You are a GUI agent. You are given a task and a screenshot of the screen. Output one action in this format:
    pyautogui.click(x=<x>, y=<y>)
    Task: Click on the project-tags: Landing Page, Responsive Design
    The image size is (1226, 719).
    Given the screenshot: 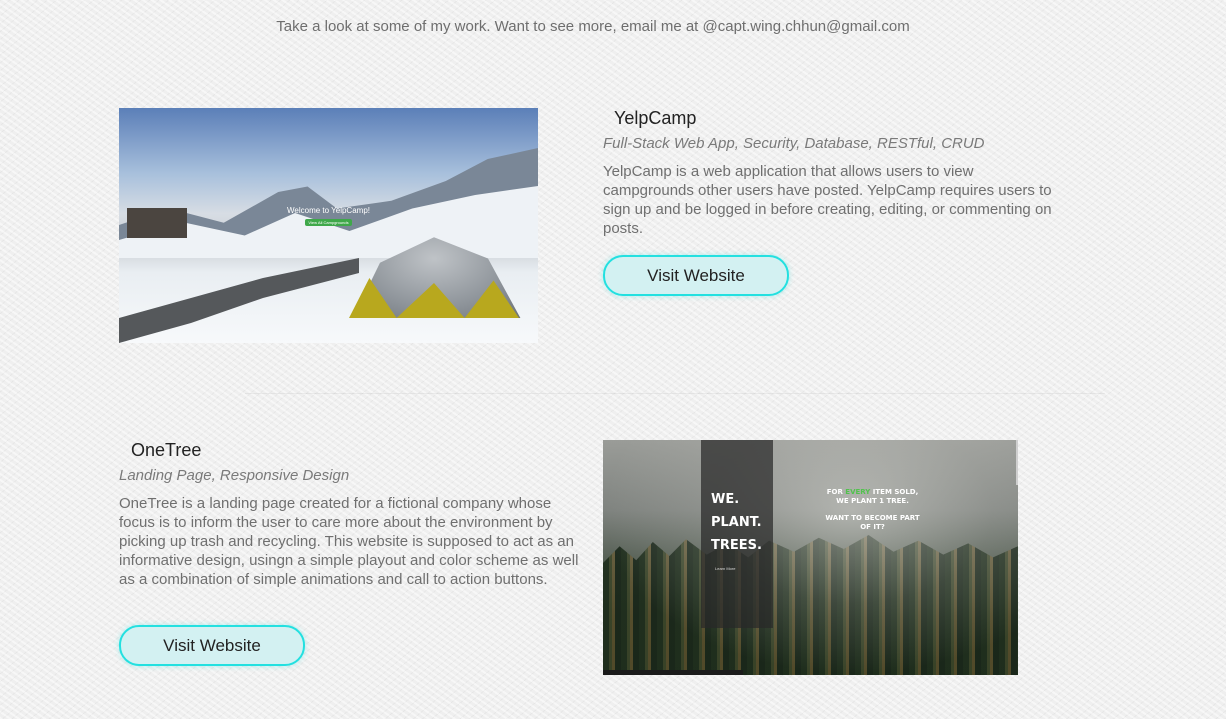 What is the action you would take?
    pyautogui.click(x=234, y=475)
    